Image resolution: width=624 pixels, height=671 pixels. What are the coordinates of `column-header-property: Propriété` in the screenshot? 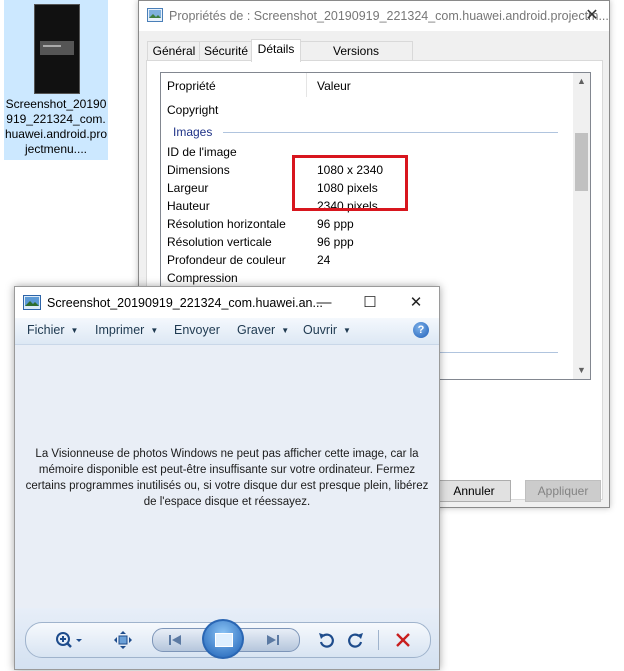 It's located at (191, 86).